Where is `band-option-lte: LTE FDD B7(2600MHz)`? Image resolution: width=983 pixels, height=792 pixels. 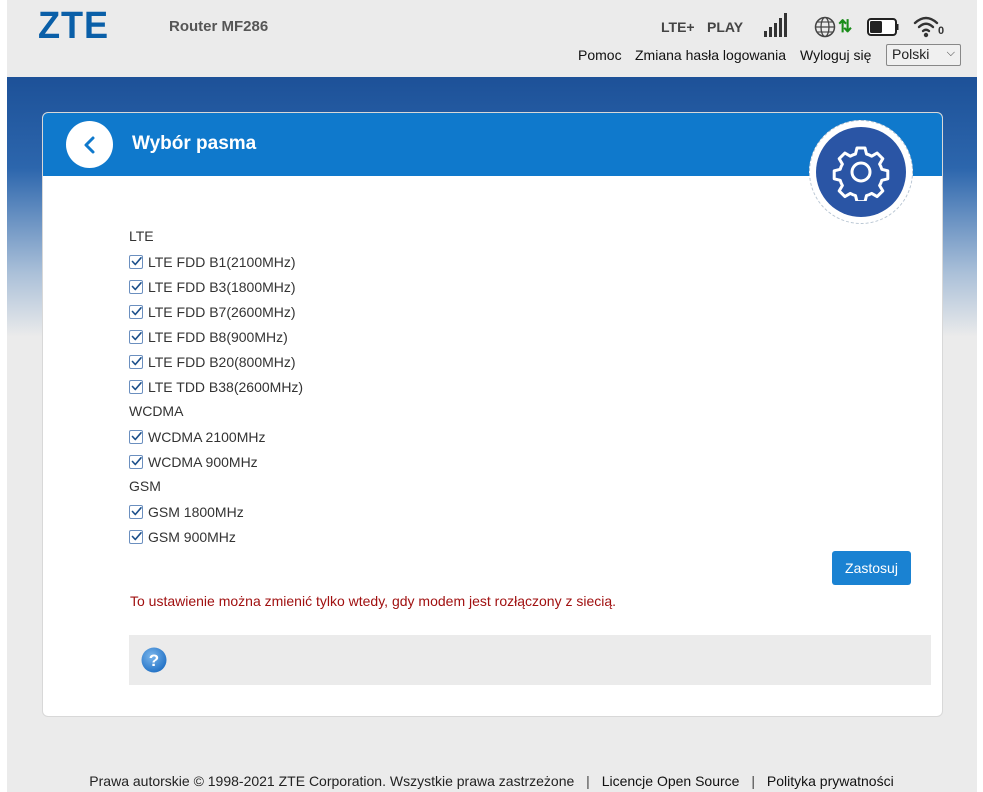
band-option-lte: LTE FDD B7(2600MHz) is located at coordinates (519, 315).